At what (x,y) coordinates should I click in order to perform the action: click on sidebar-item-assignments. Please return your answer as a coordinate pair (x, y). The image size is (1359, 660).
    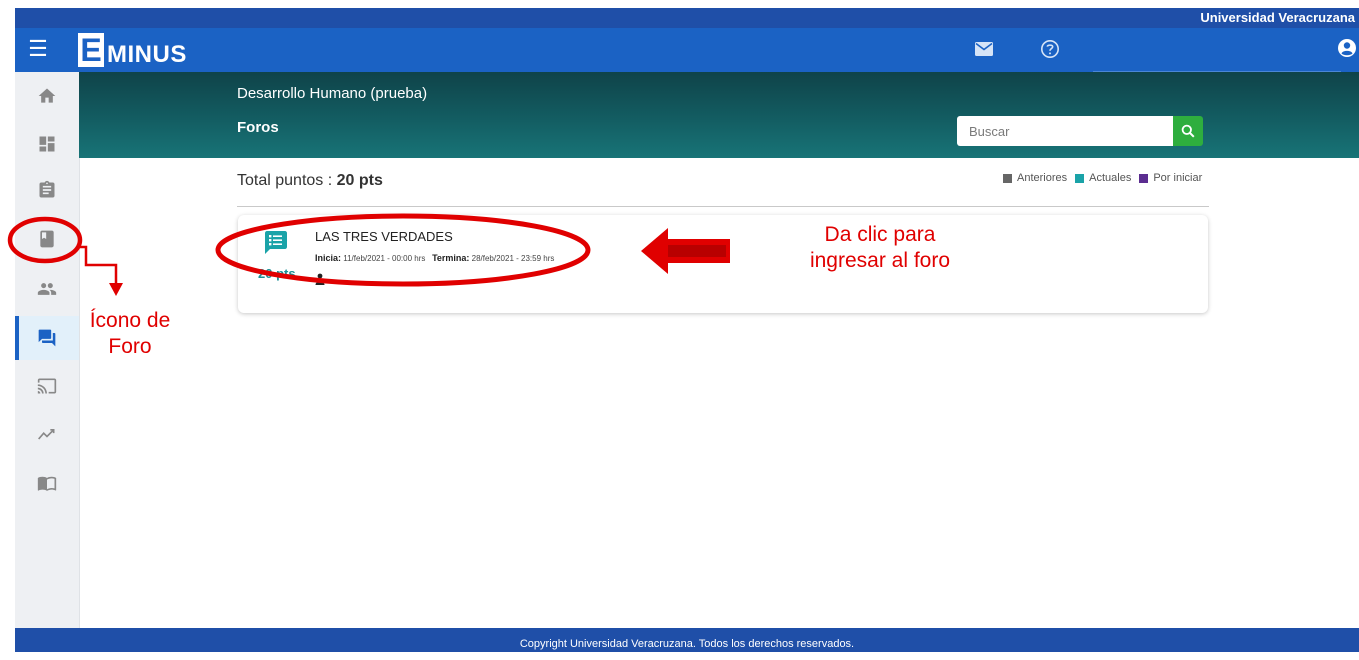
    Looking at the image, I should click on (47, 190).